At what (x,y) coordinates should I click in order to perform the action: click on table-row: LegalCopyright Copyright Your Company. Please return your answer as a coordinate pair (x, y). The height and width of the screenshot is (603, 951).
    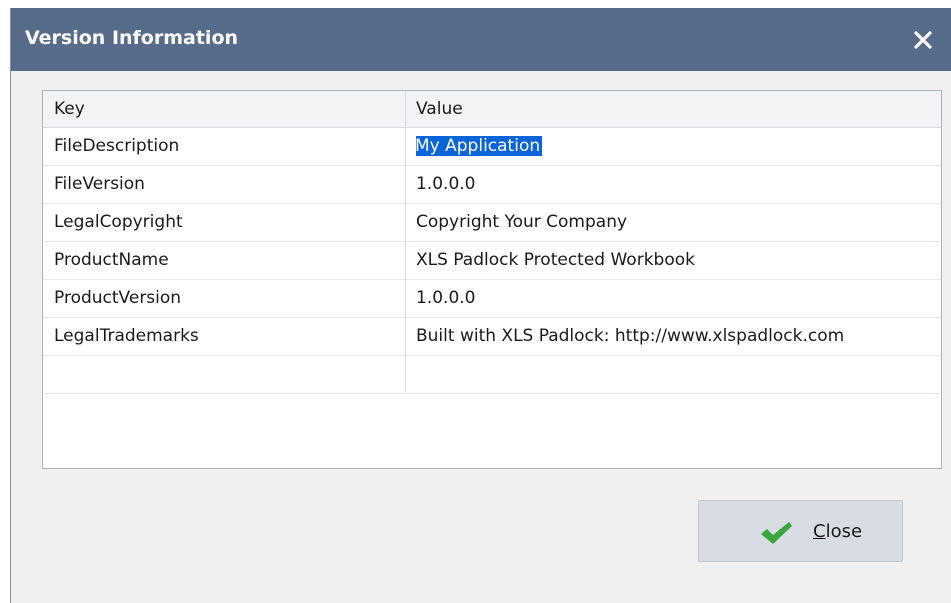
    Looking at the image, I should click on (492, 223).